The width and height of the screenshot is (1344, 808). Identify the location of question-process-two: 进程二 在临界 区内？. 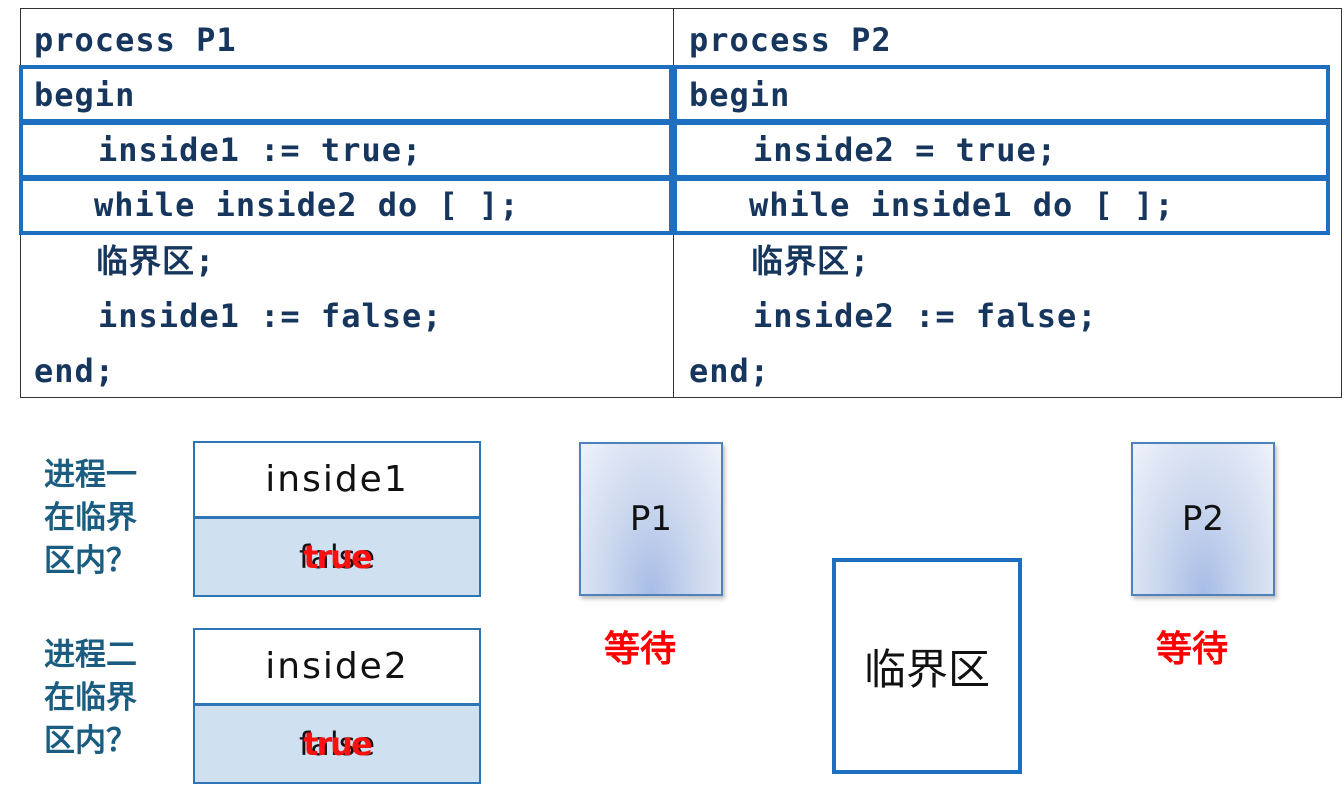
(109, 698).